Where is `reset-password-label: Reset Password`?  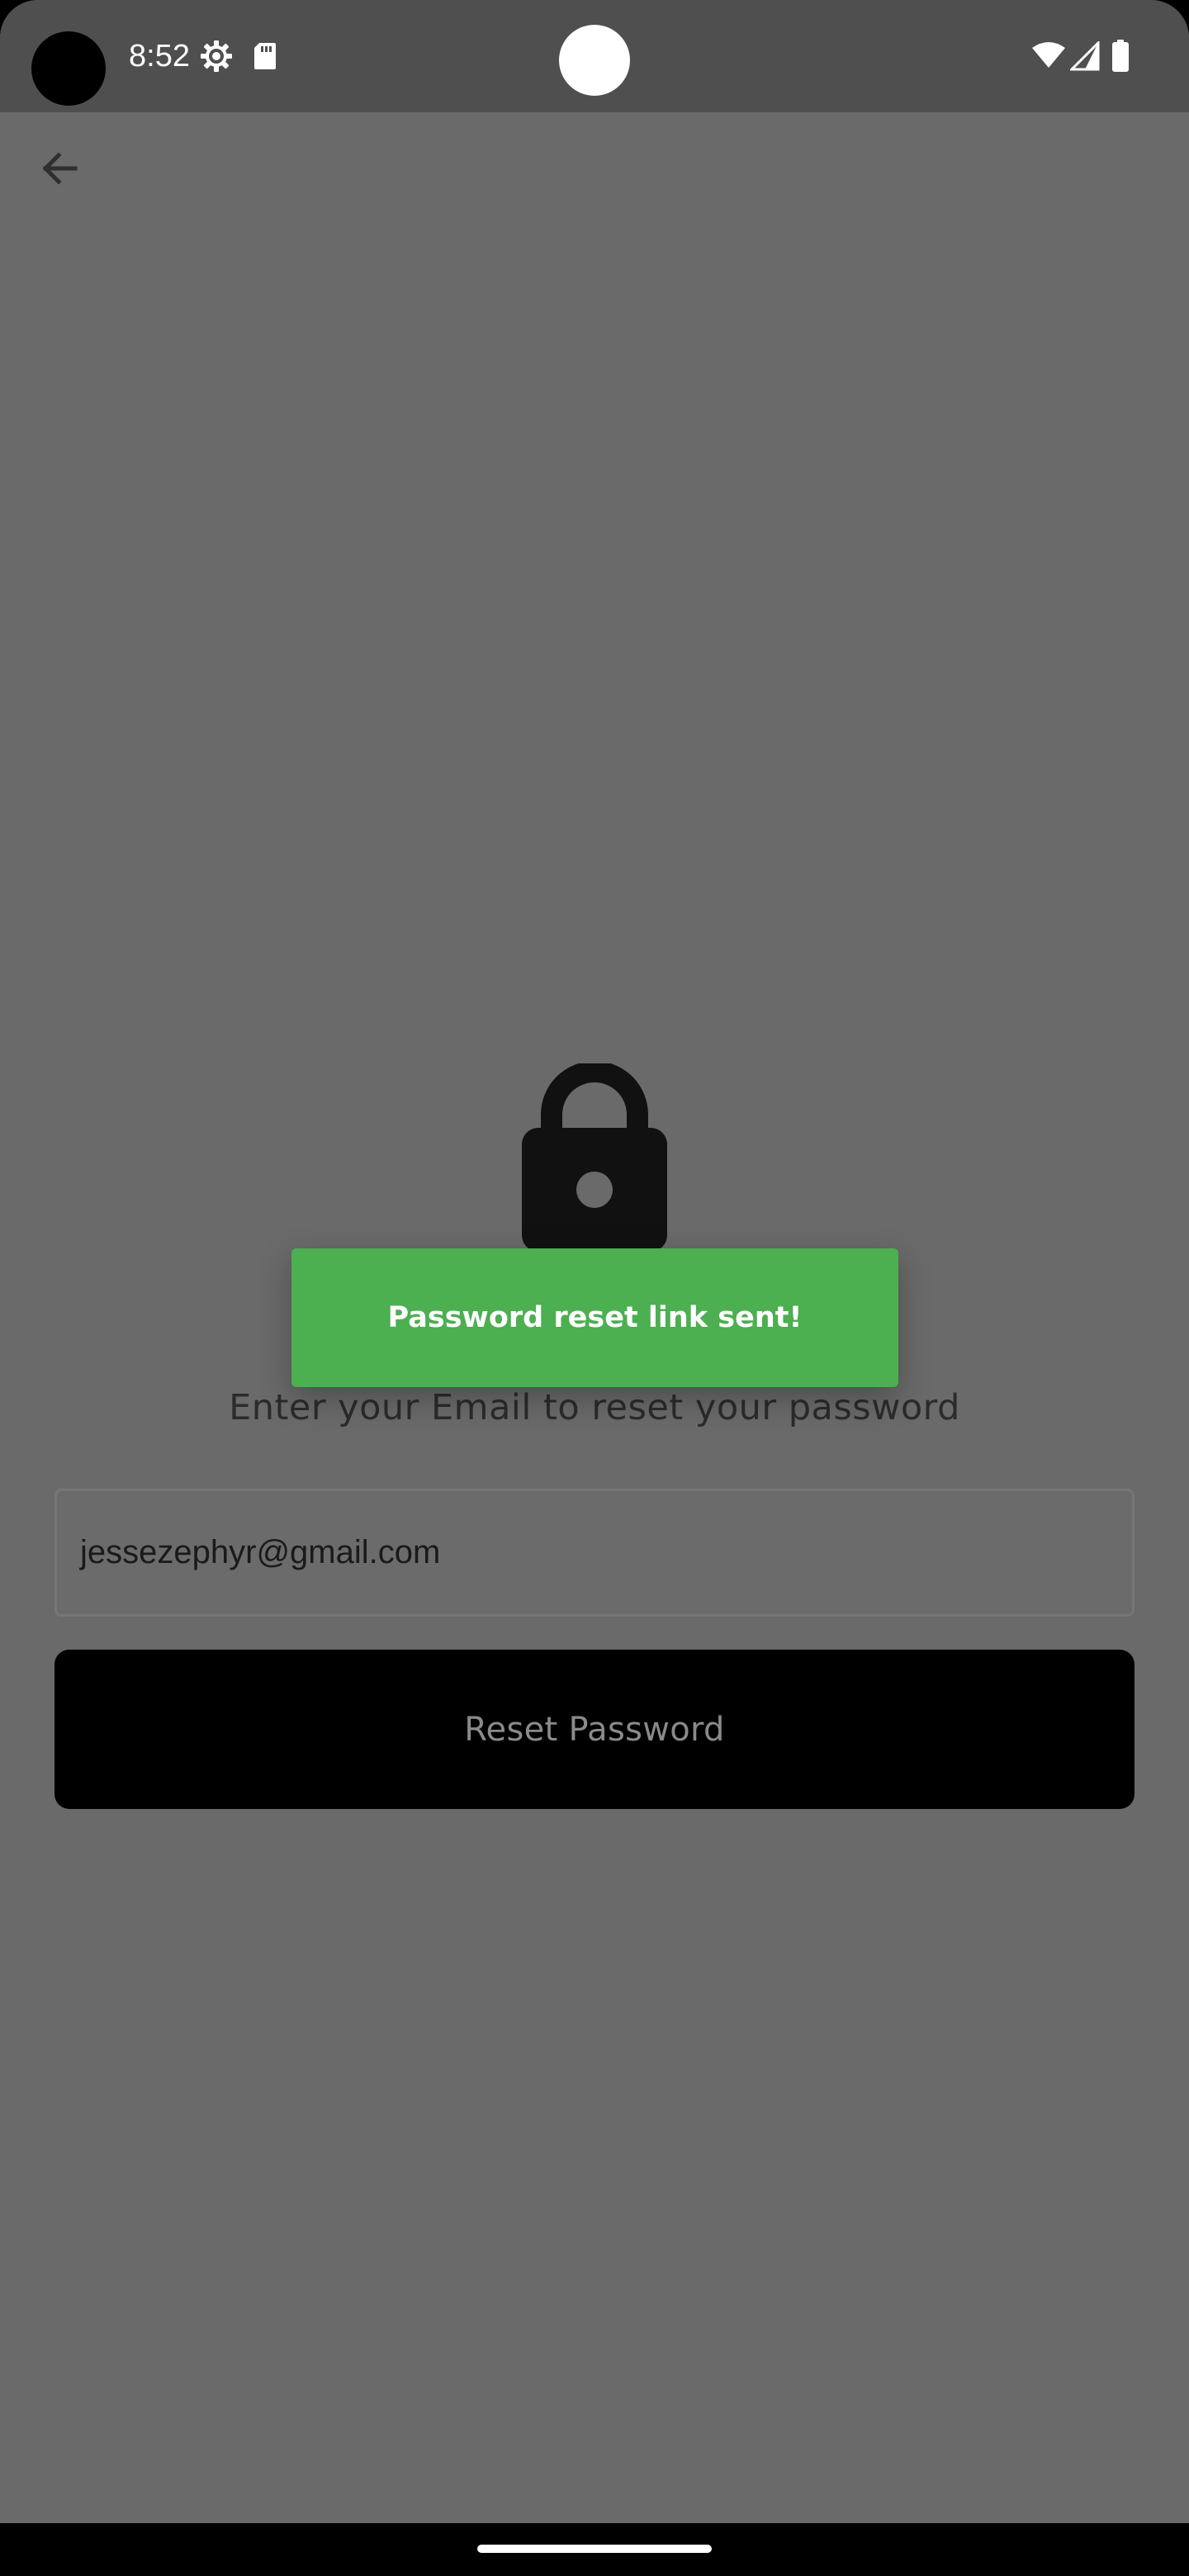
reset-password-label: Reset Password is located at coordinates (594, 1729).